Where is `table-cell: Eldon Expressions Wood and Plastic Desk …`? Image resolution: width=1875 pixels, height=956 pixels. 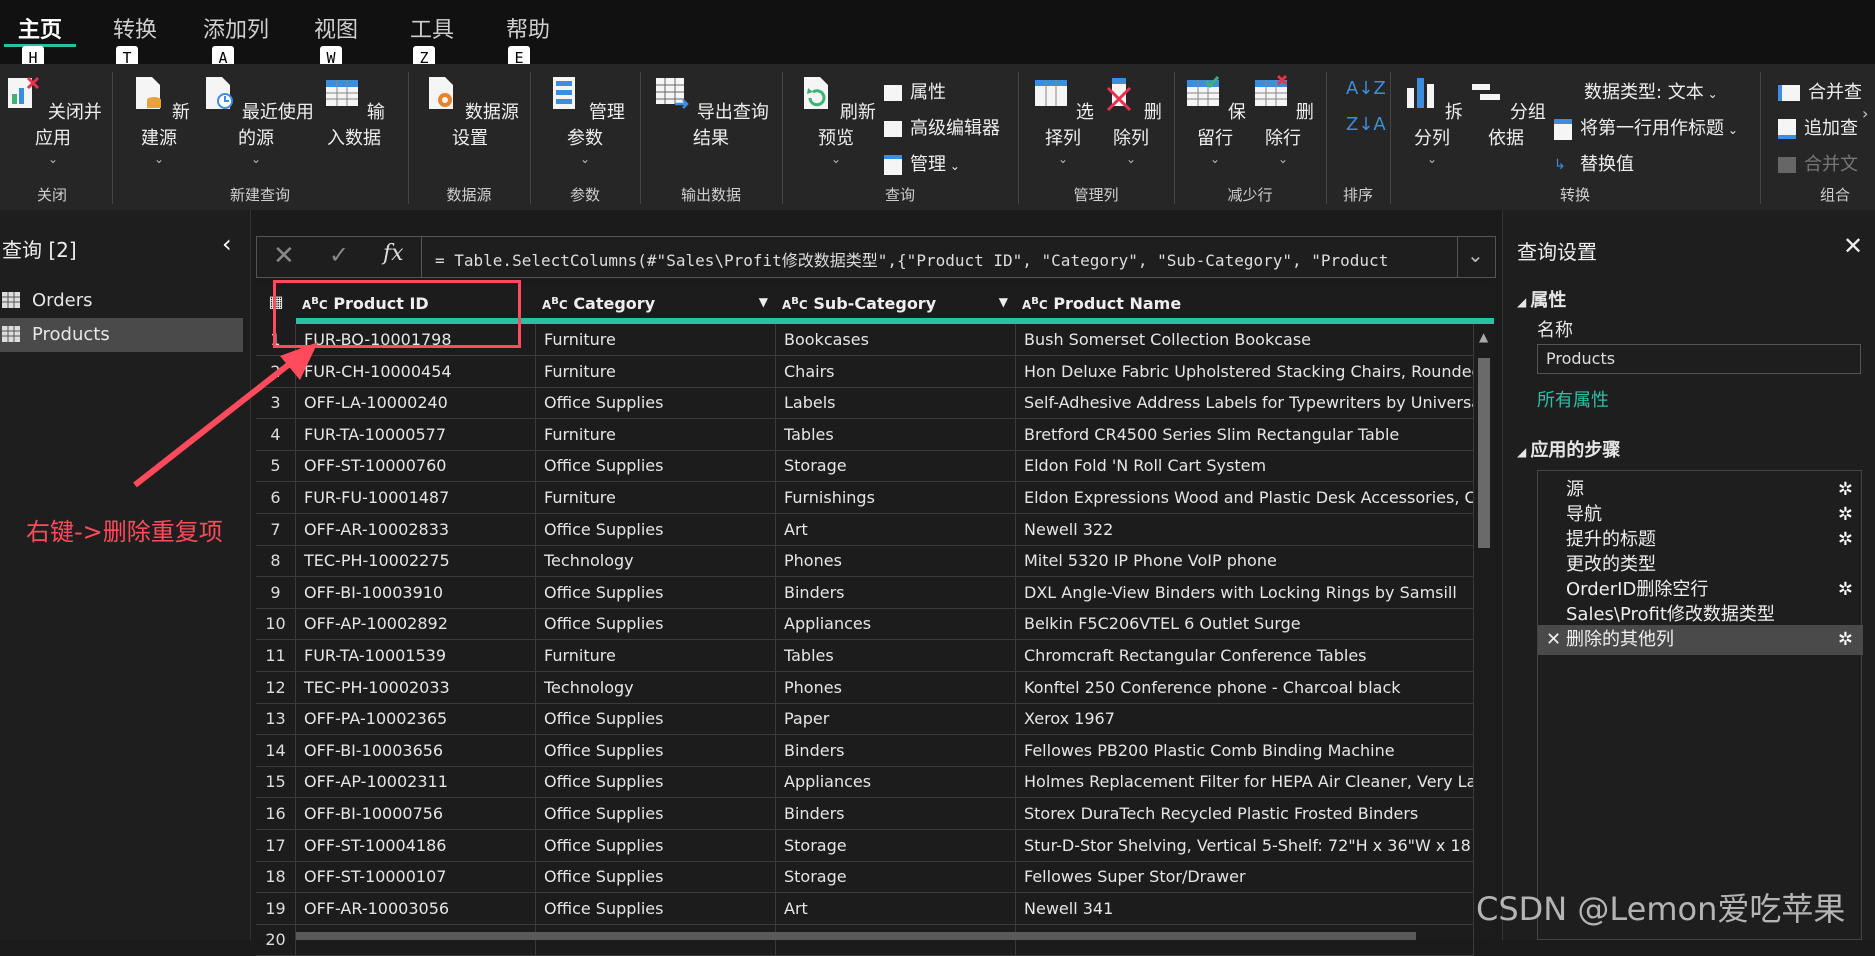 table-cell: Eldon Expressions Wood and Plastic Desk … is located at coordinates (1245, 497).